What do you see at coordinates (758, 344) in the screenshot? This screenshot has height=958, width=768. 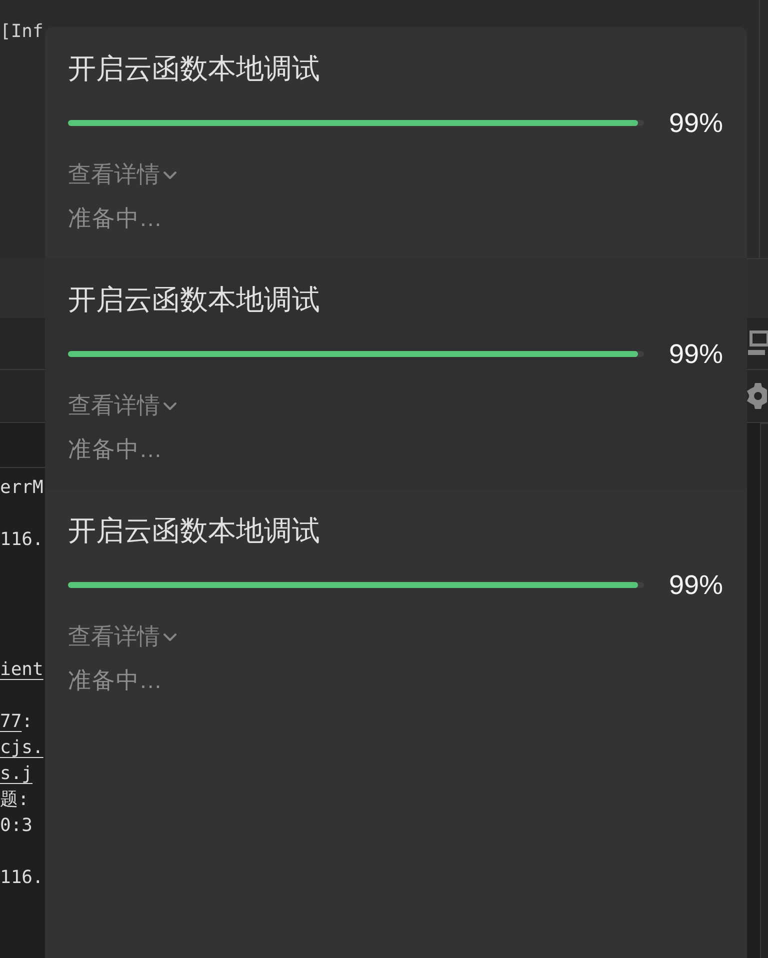 I see `monitor-icon` at bounding box center [758, 344].